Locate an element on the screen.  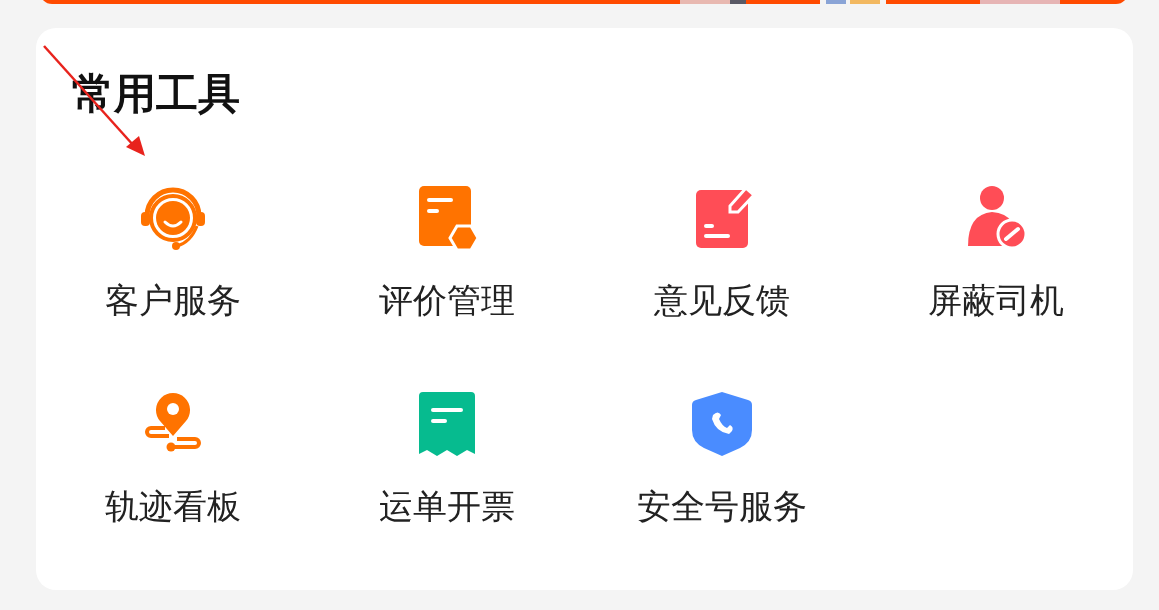
tool-item: 运单开票 is located at coordinates (447, 458).